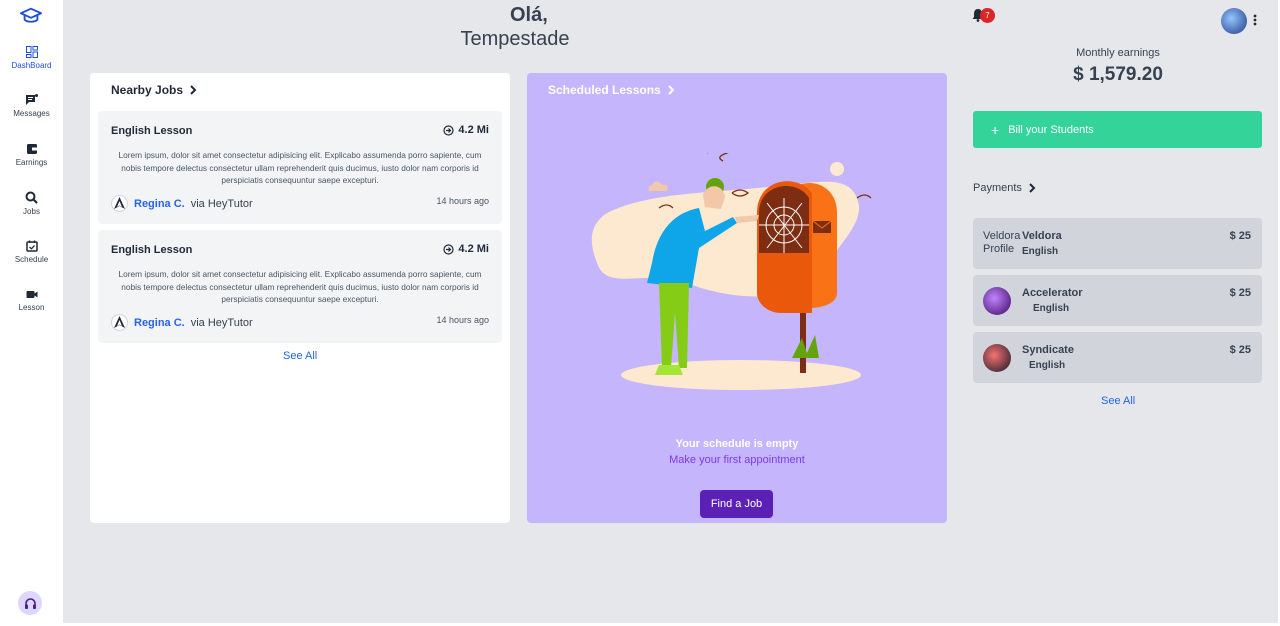  Describe the element at coordinates (1117, 300) in the screenshot. I see `payment-row: Accelerator English $ 25` at that location.